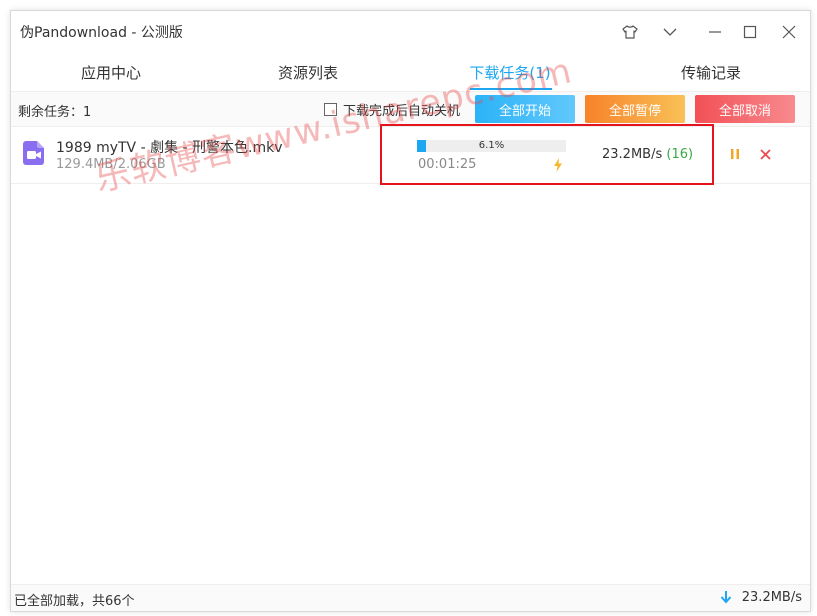 The image size is (817, 616). Describe the element at coordinates (410, 32) in the screenshot. I see `titlebar: 伪Pandownload - 公测版` at that location.